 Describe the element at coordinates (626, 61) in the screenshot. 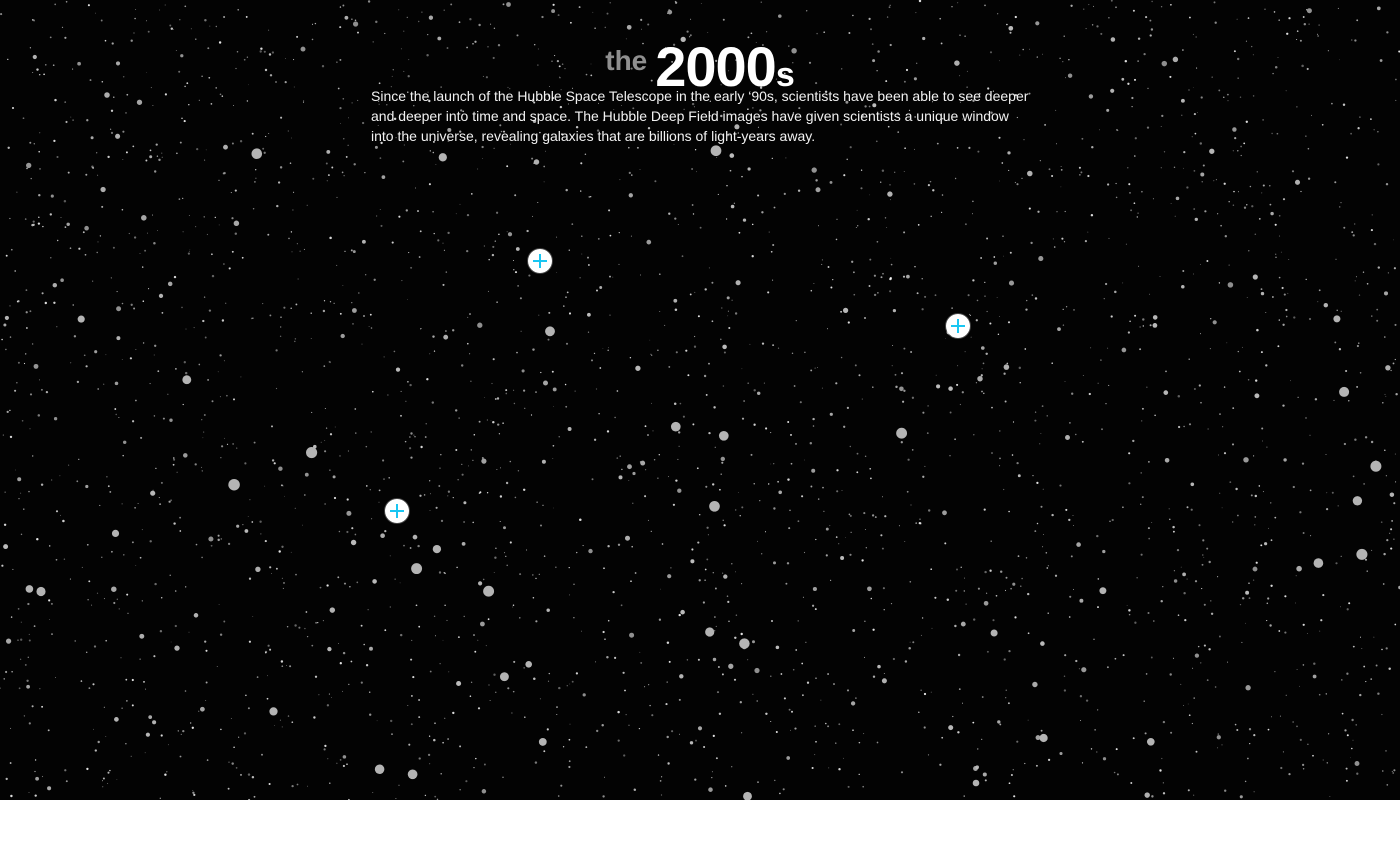

I see `title-prefix: the` at that location.